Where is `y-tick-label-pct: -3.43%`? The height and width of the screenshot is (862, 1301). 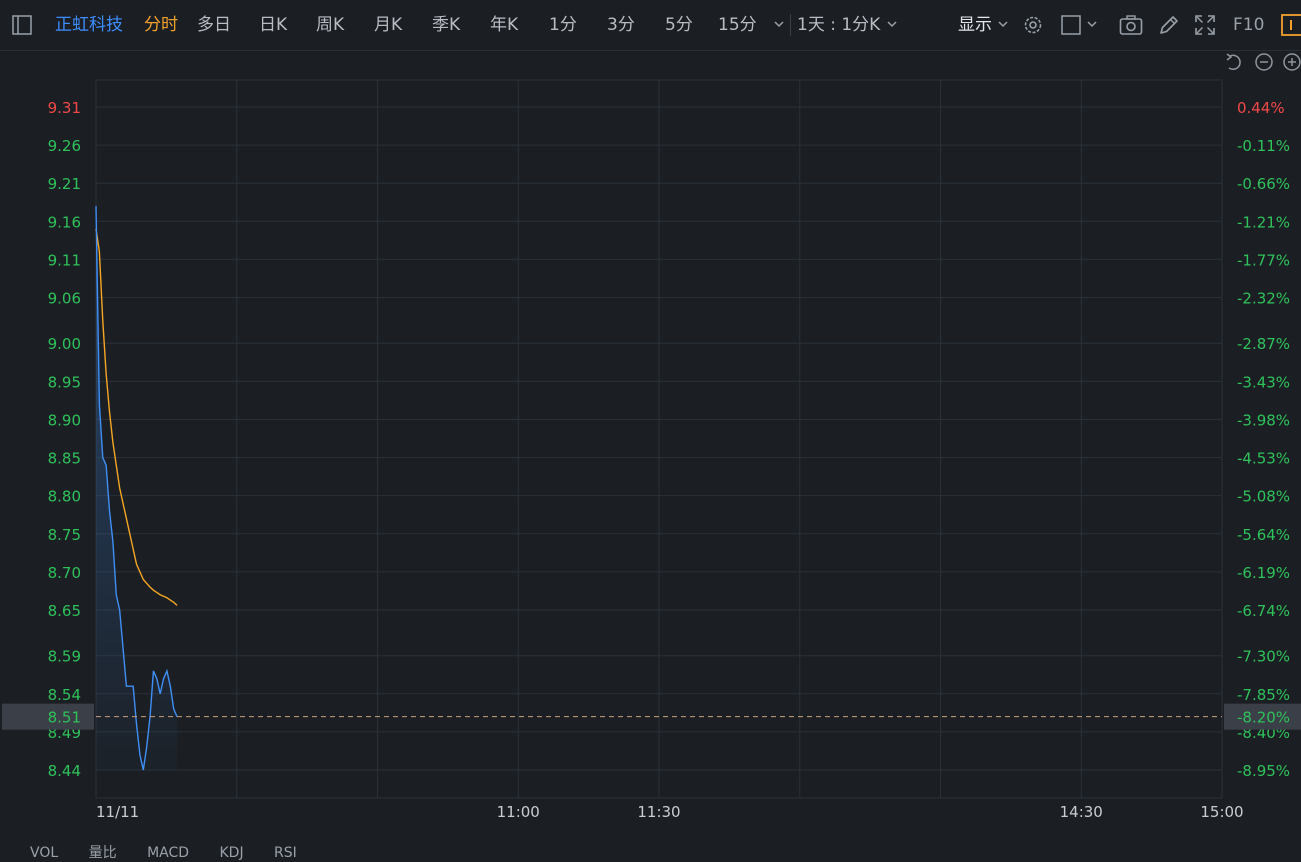
y-tick-label-pct: -3.43% is located at coordinates (1263, 382).